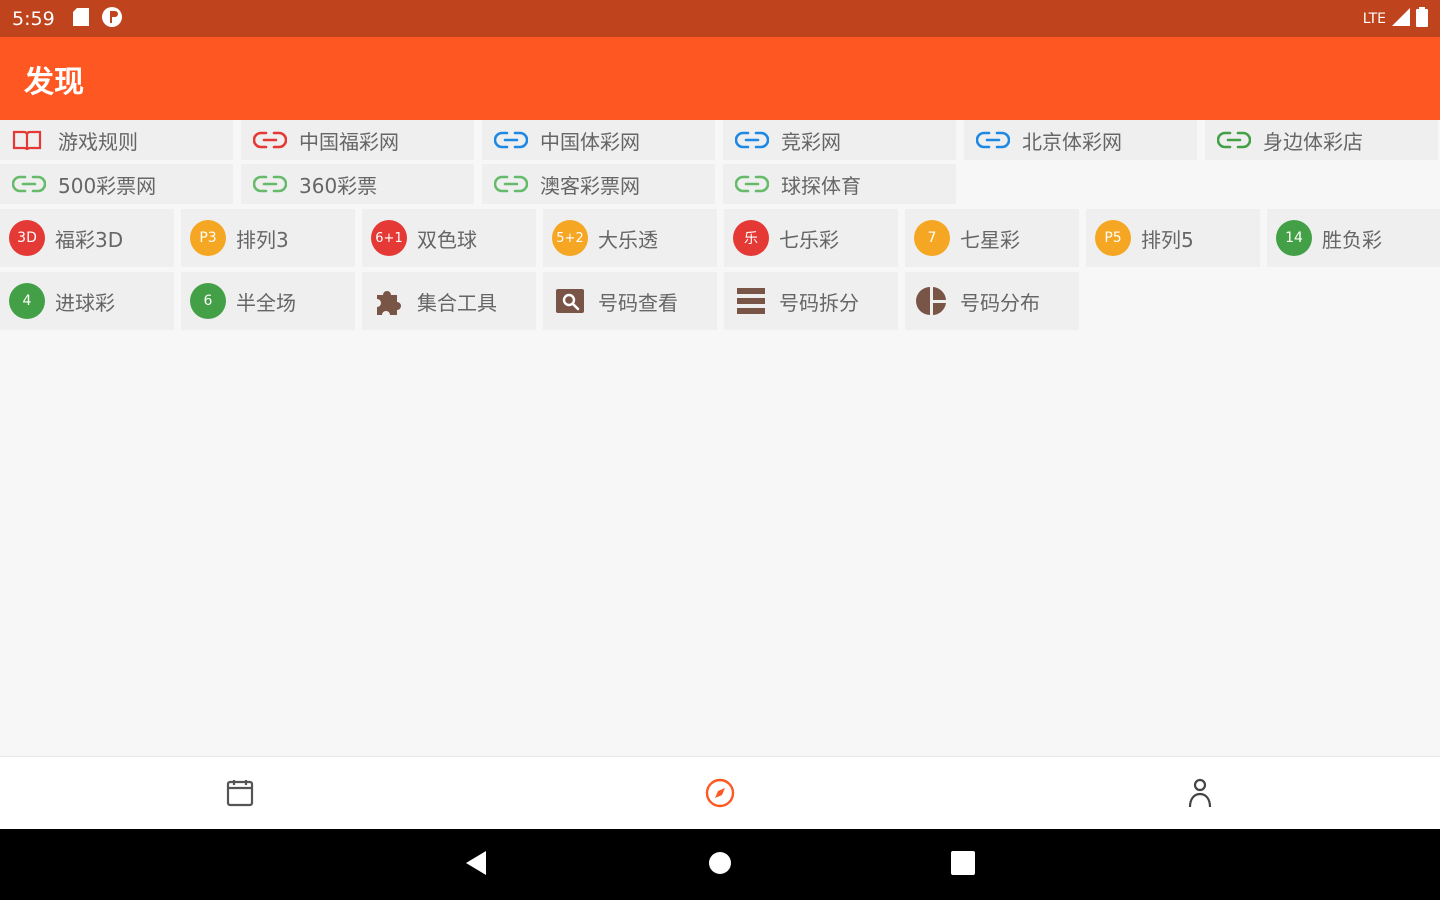 This screenshot has height=900, width=1440. I want to click on nav-calendar, so click(240, 795).